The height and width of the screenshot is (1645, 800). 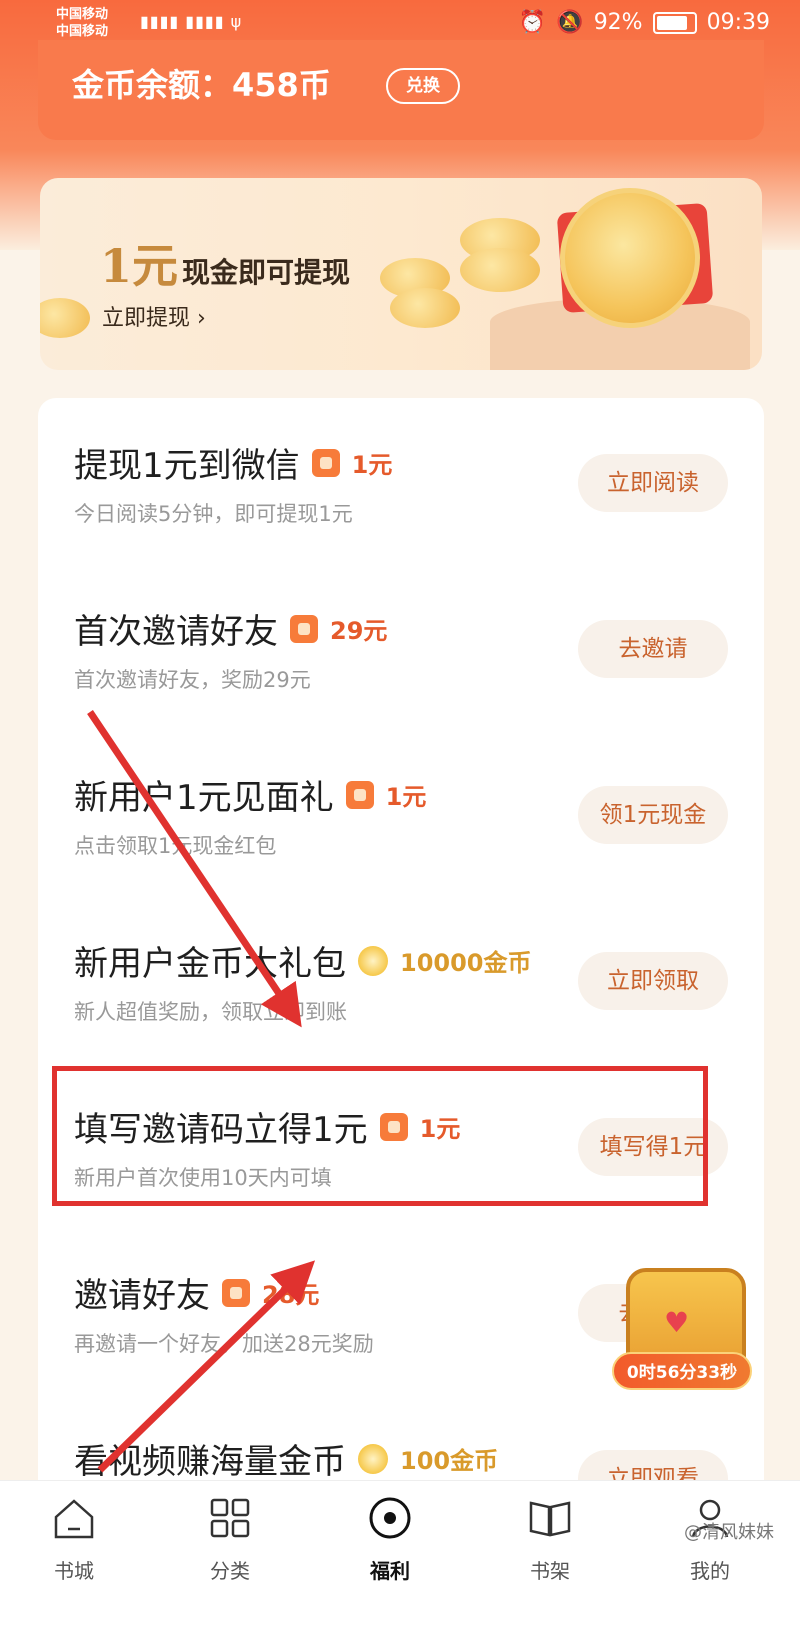 I want to click on clock: 09:39, so click(x=738, y=22).